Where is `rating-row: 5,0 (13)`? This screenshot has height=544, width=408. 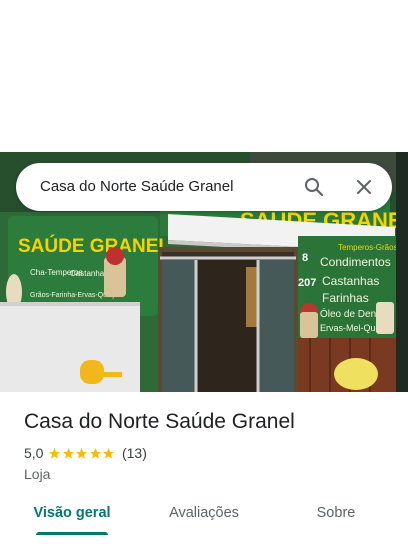
rating-row: 5,0 (13) is located at coordinates (85, 453).